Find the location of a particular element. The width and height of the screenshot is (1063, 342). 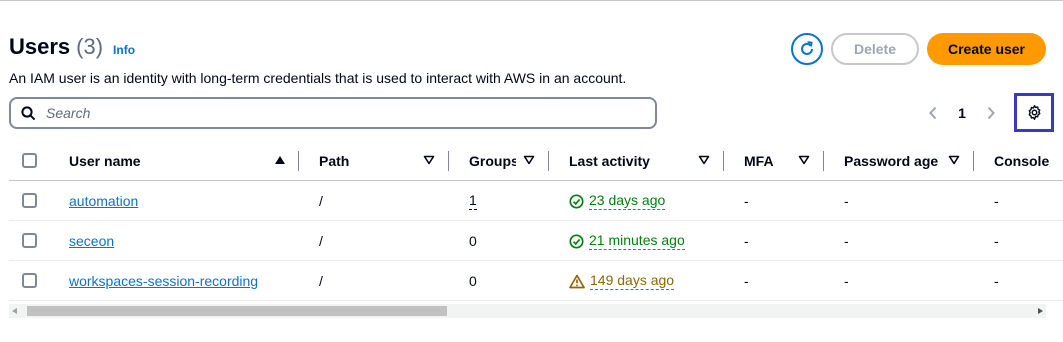

table-row: automation / 1 23 days ago - - - is located at coordinates (536, 201).